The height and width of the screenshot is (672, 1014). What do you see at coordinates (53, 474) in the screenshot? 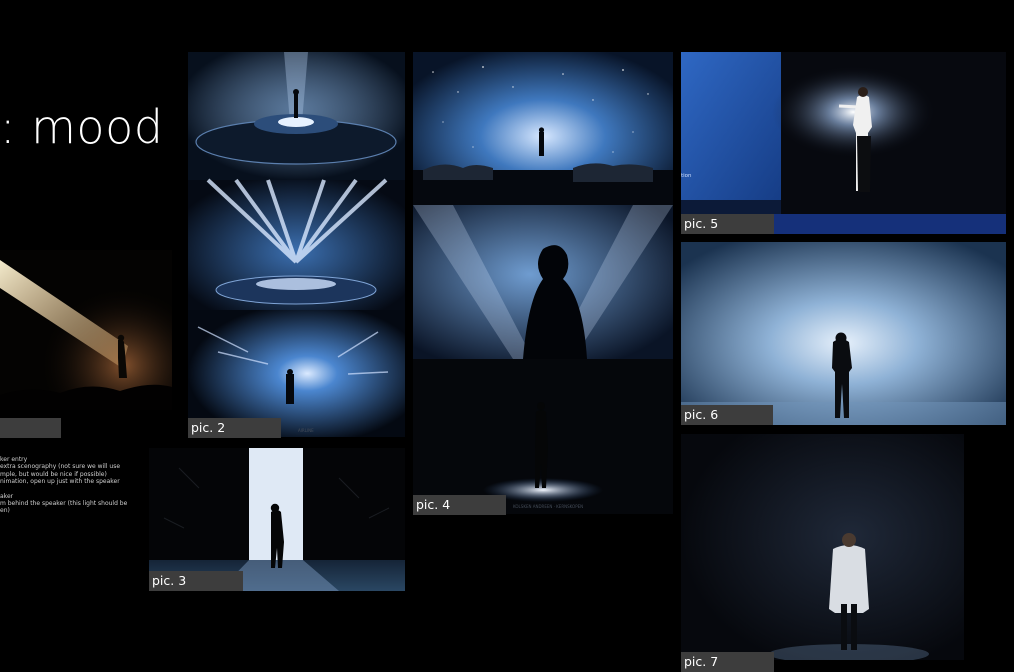
I see `note-line: mple, but would be nice if possible)` at bounding box center [53, 474].